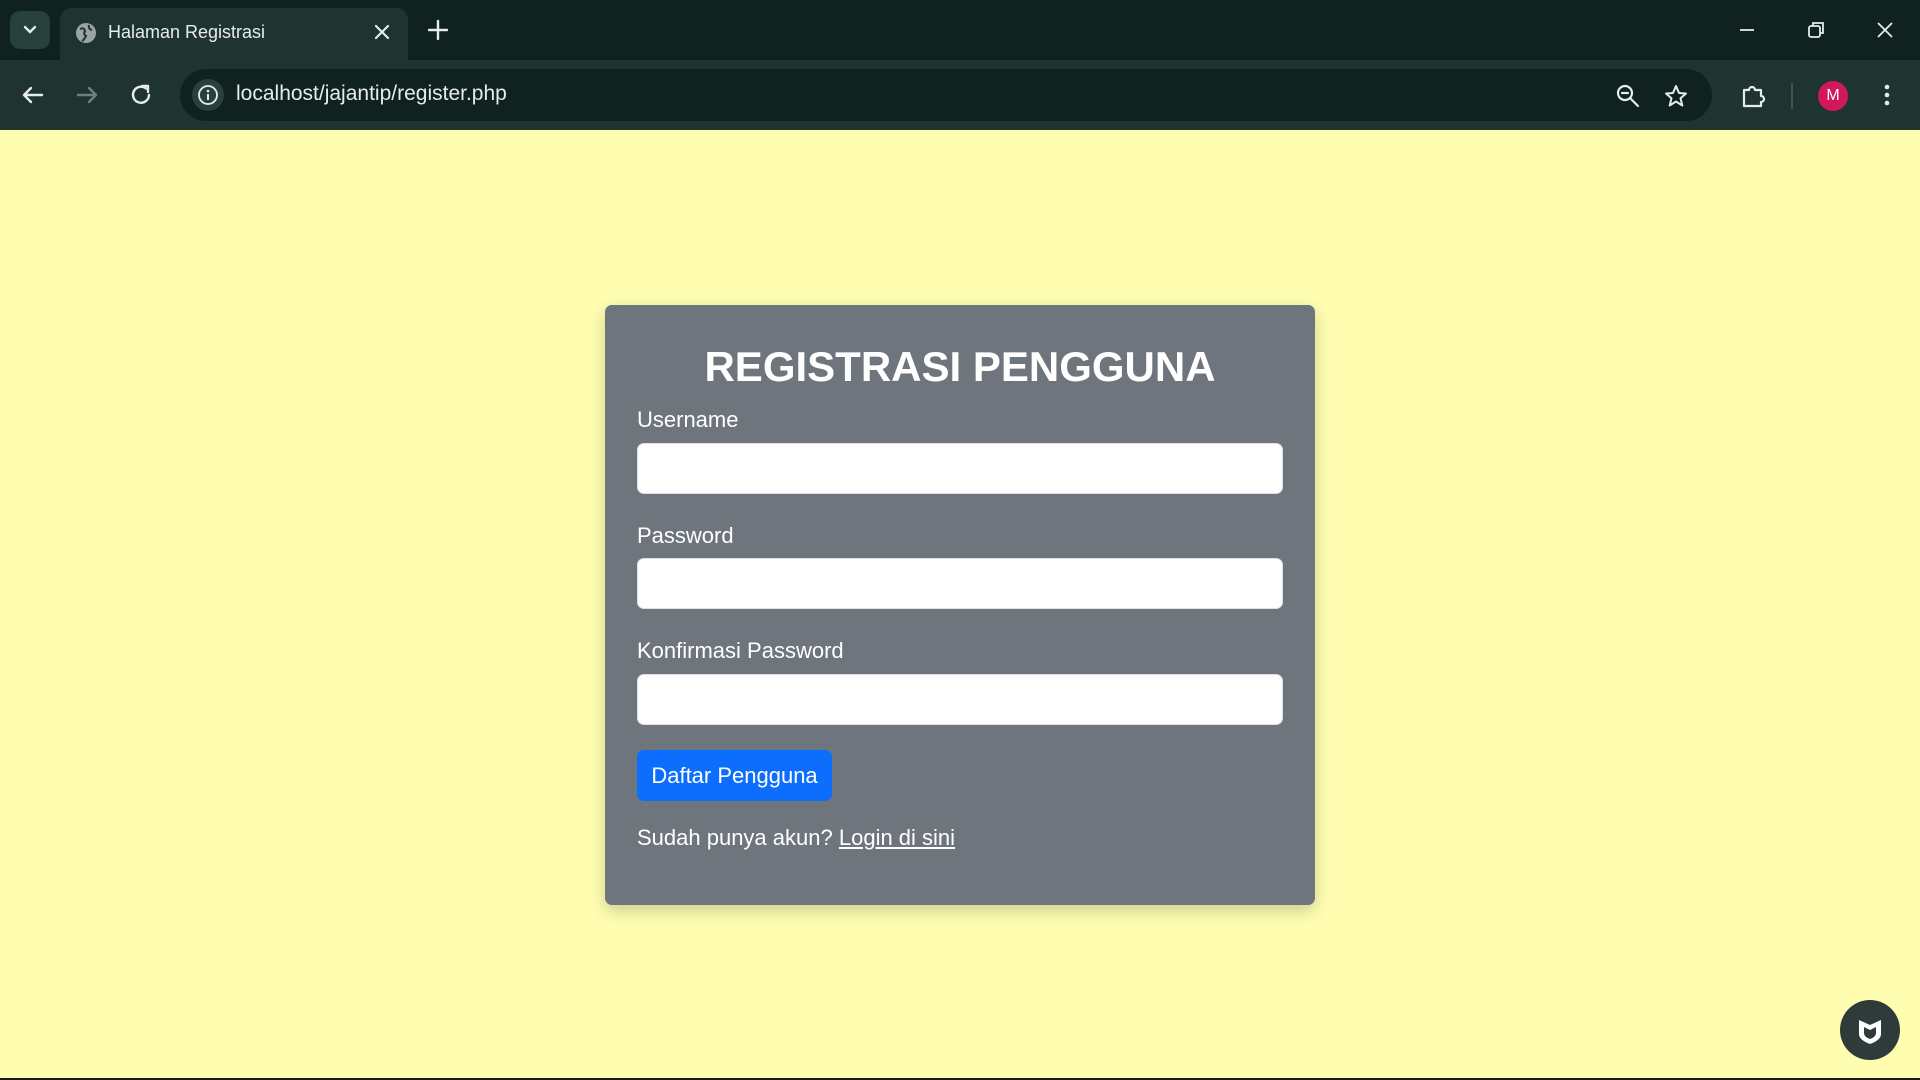 The height and width of the screenshot is (1080, 1920). Describe the element at coordinates (1885, 30) in the screenshot. I see `window-close-icon` at that location.